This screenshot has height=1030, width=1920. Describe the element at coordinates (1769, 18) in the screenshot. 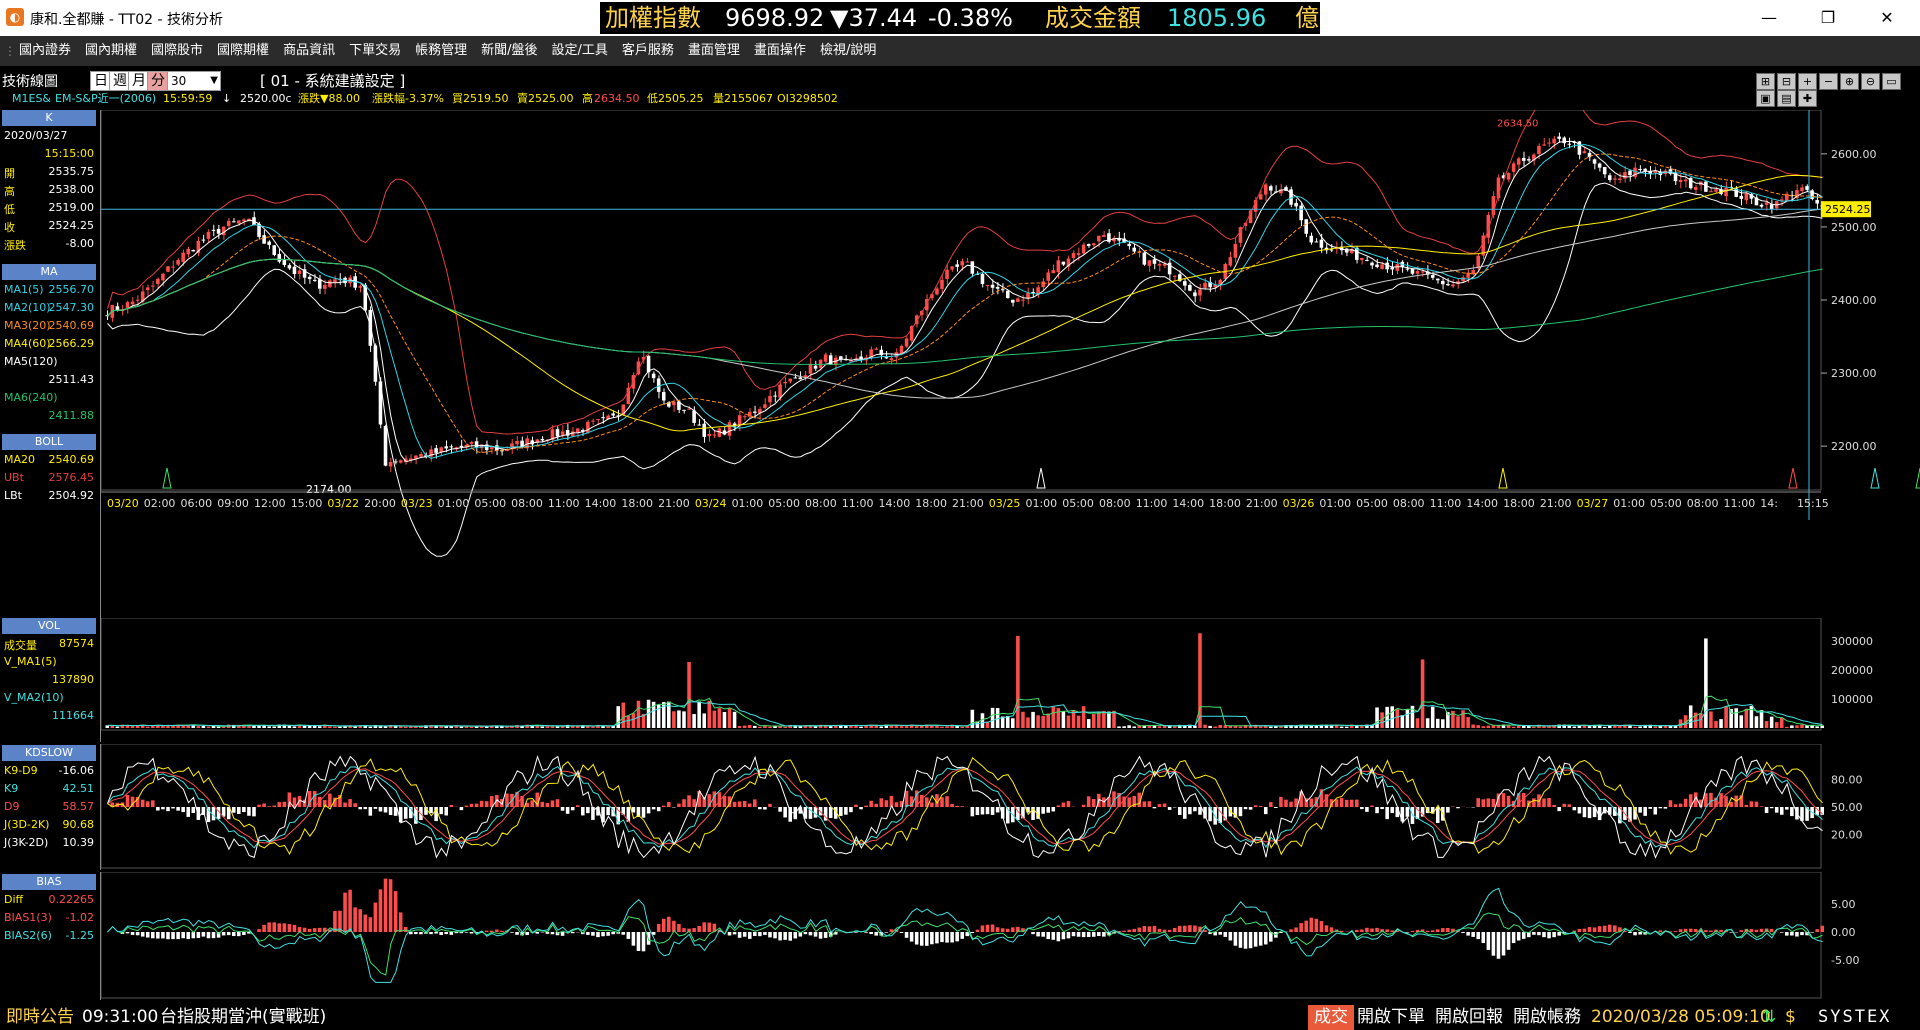

I see `minimize-button: —` at that location.